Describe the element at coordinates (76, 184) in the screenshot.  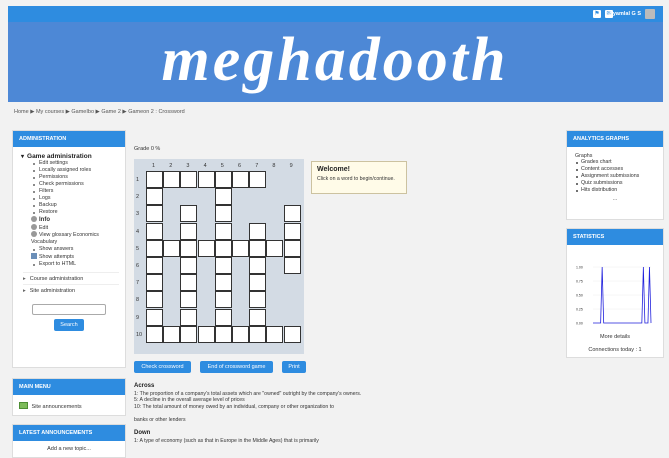
I see `admin-item-check-permissions: Check permissions` at that location.